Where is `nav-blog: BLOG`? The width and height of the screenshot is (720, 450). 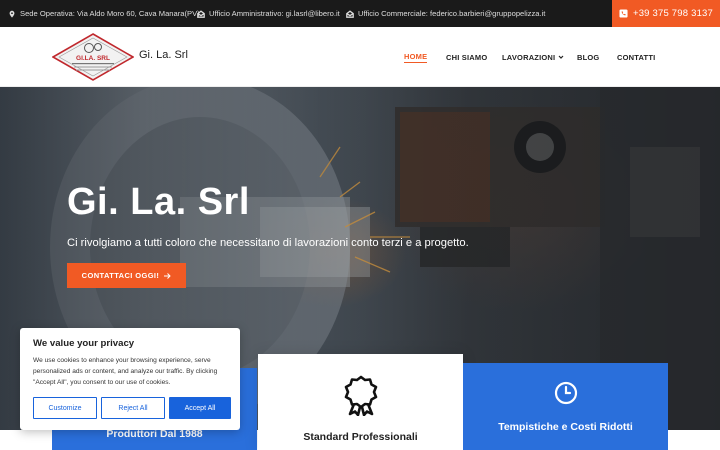
nav-blog: BLOG is located at coordinates (588, 57).